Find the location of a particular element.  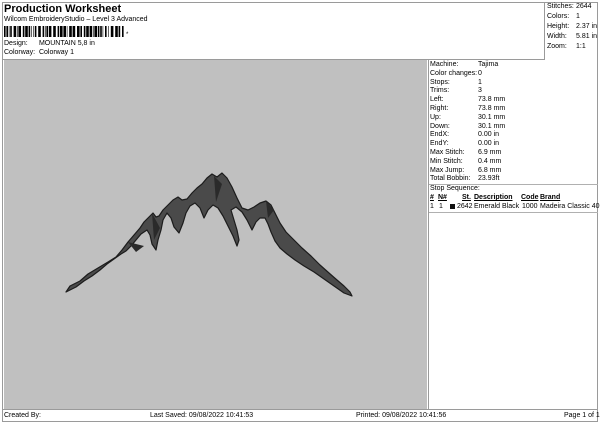

info-value: 6.9 mm is located at coordinates (490, 152).